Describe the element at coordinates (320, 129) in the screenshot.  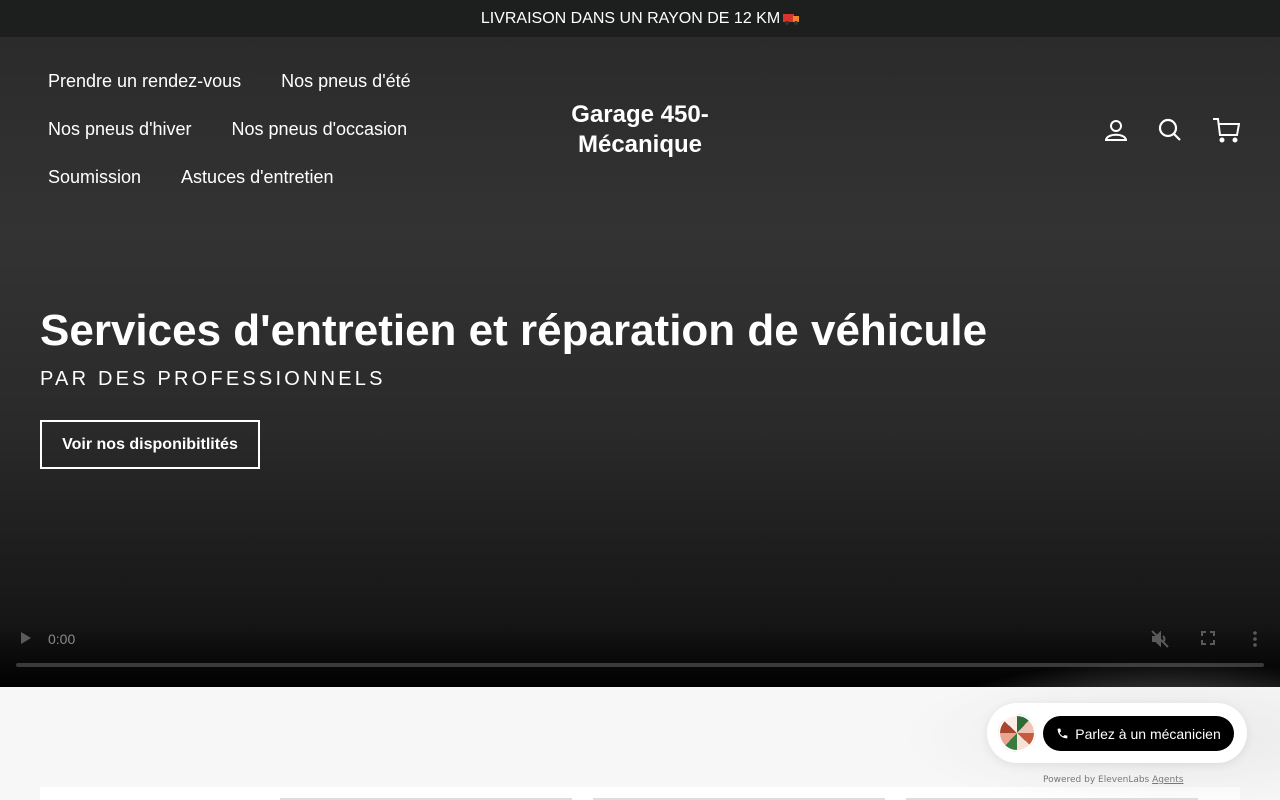
I see `nav-link-used-tires: Nos pneus d'occasion` at that location.